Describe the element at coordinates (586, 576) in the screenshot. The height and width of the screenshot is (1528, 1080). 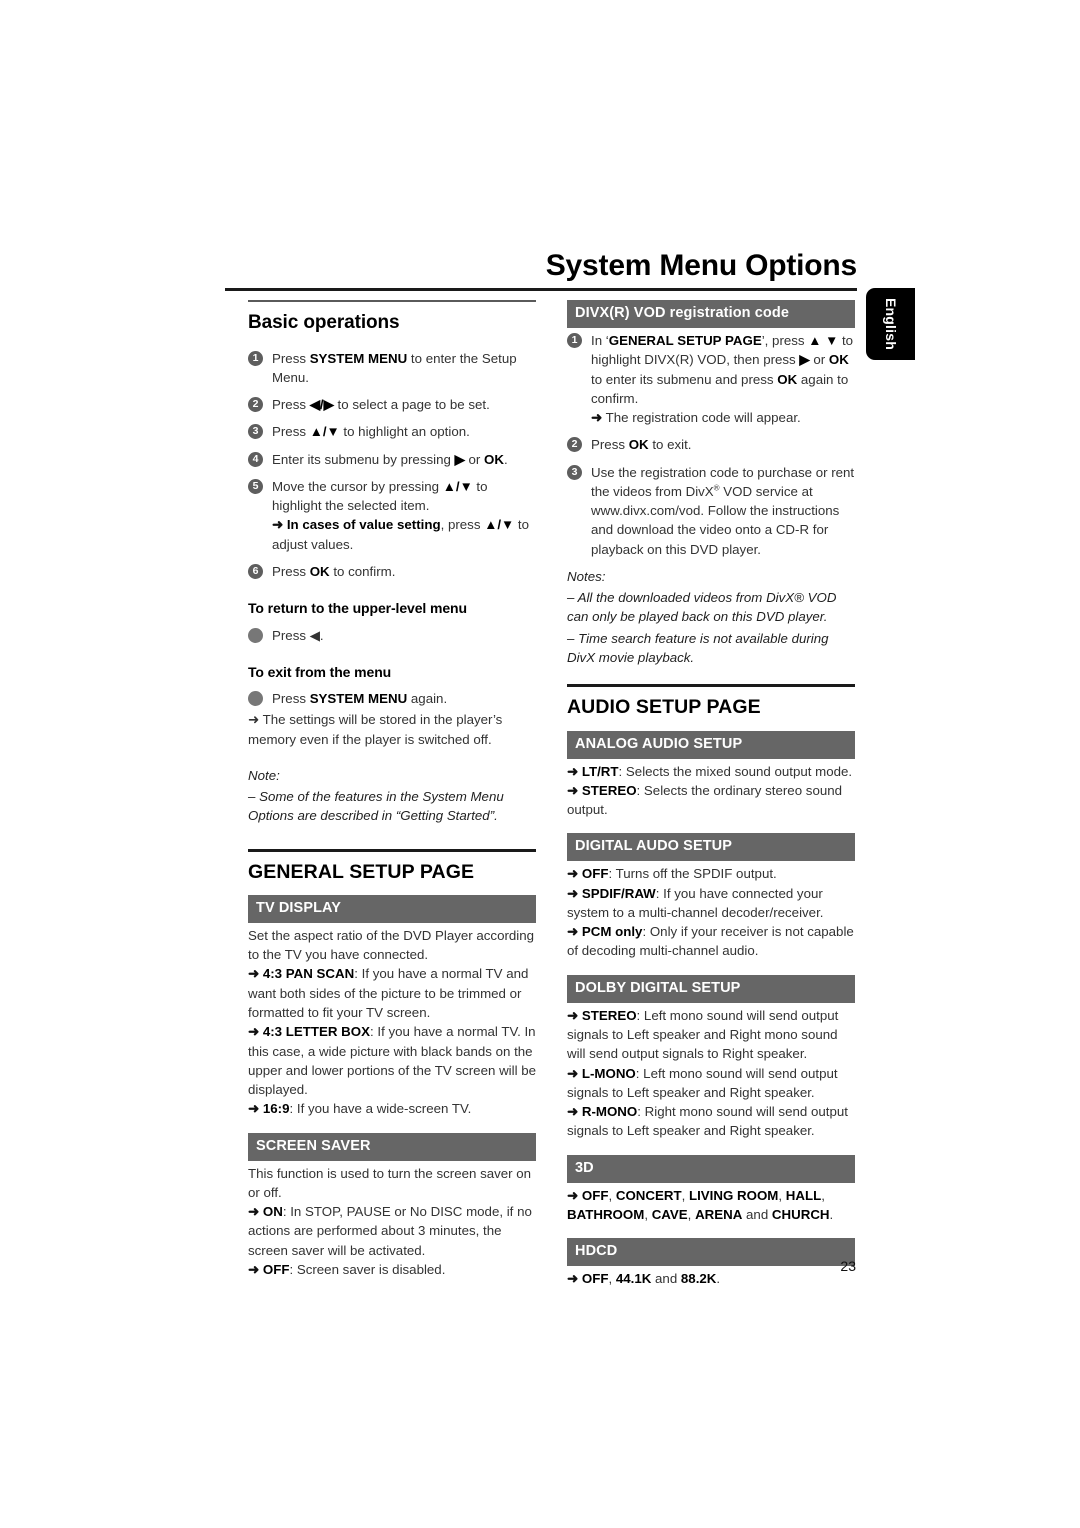
I see `divx-notes-label: Notes:` at that location.